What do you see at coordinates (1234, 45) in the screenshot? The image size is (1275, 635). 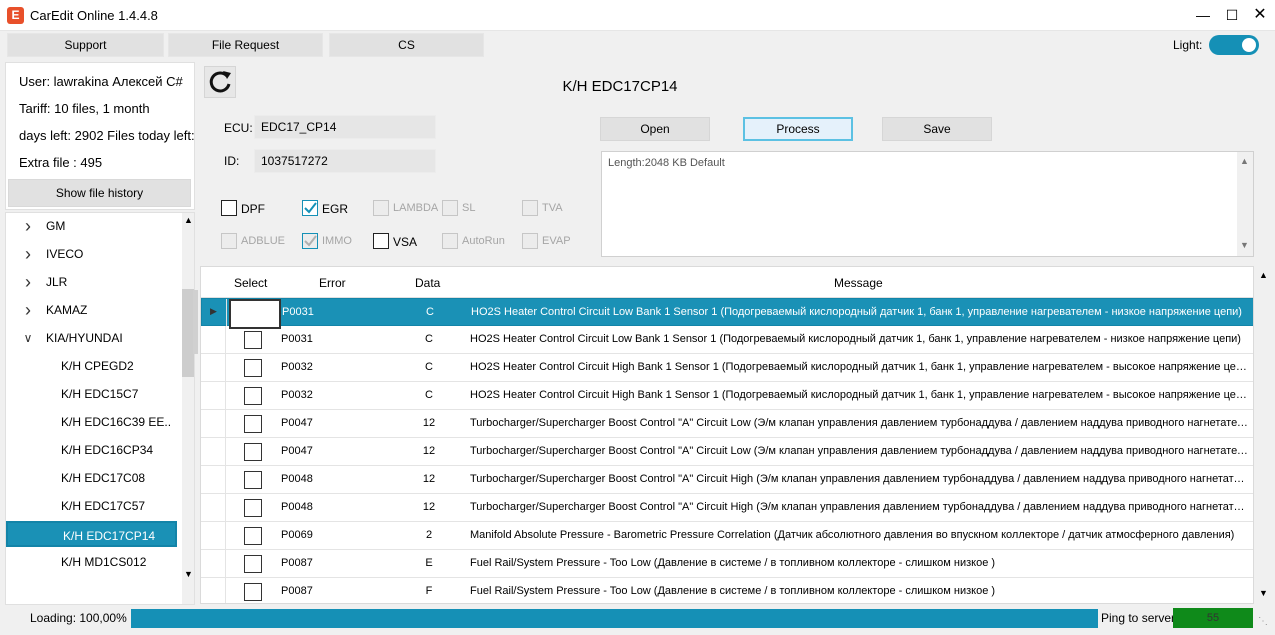 I see `light-toggle` at bounding box center [1234, 45].